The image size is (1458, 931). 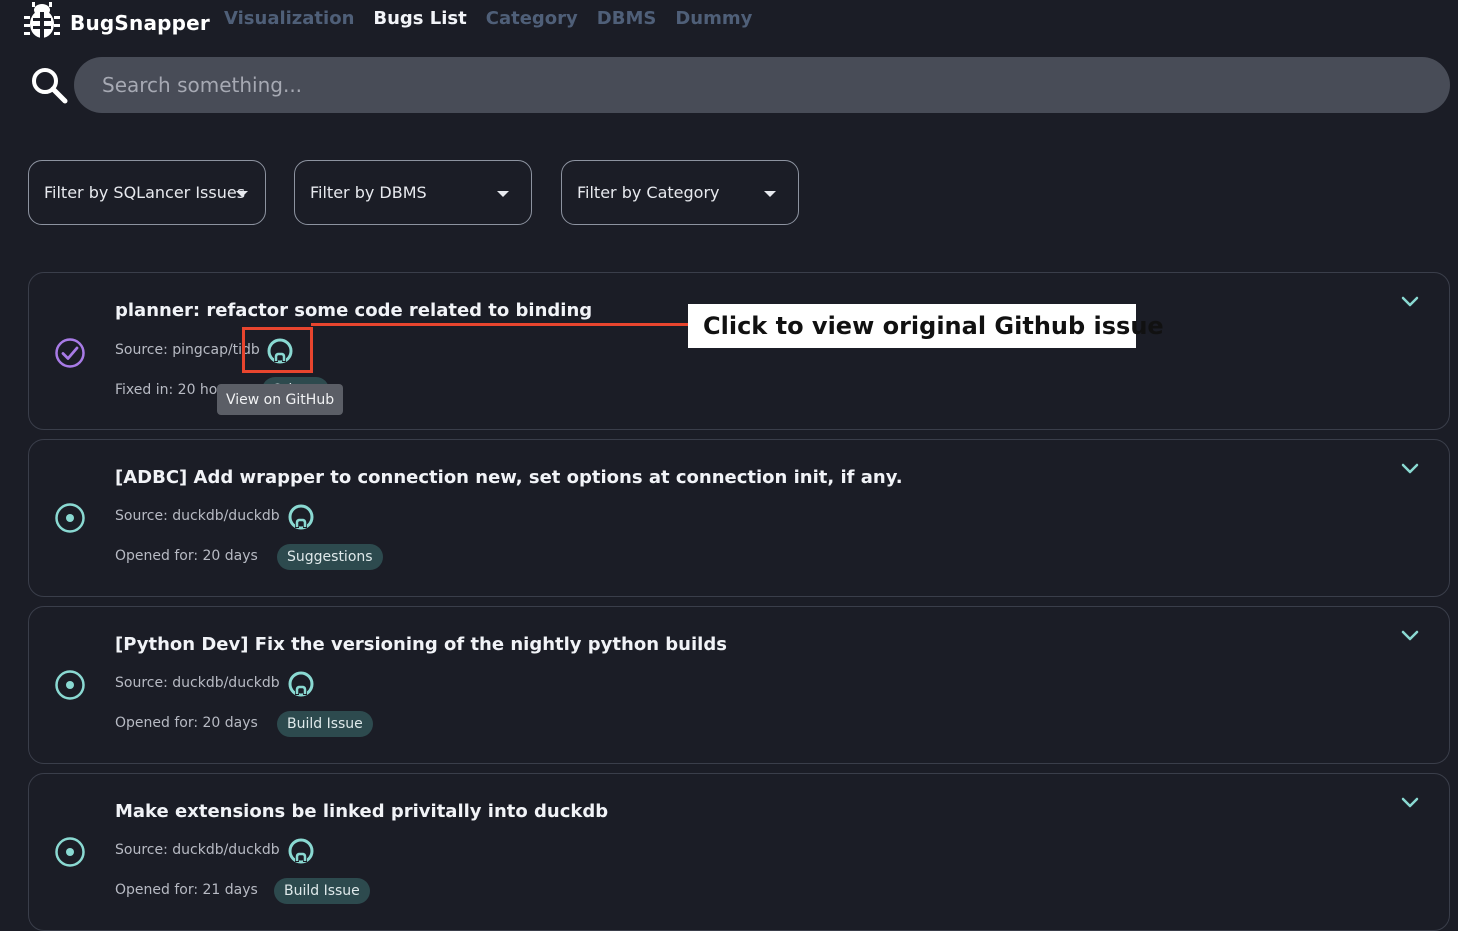 What do you see at coordinates (140, 23) in the screenshot?
I see `app-name: BugSnapper` at bounding box center [140, 23].